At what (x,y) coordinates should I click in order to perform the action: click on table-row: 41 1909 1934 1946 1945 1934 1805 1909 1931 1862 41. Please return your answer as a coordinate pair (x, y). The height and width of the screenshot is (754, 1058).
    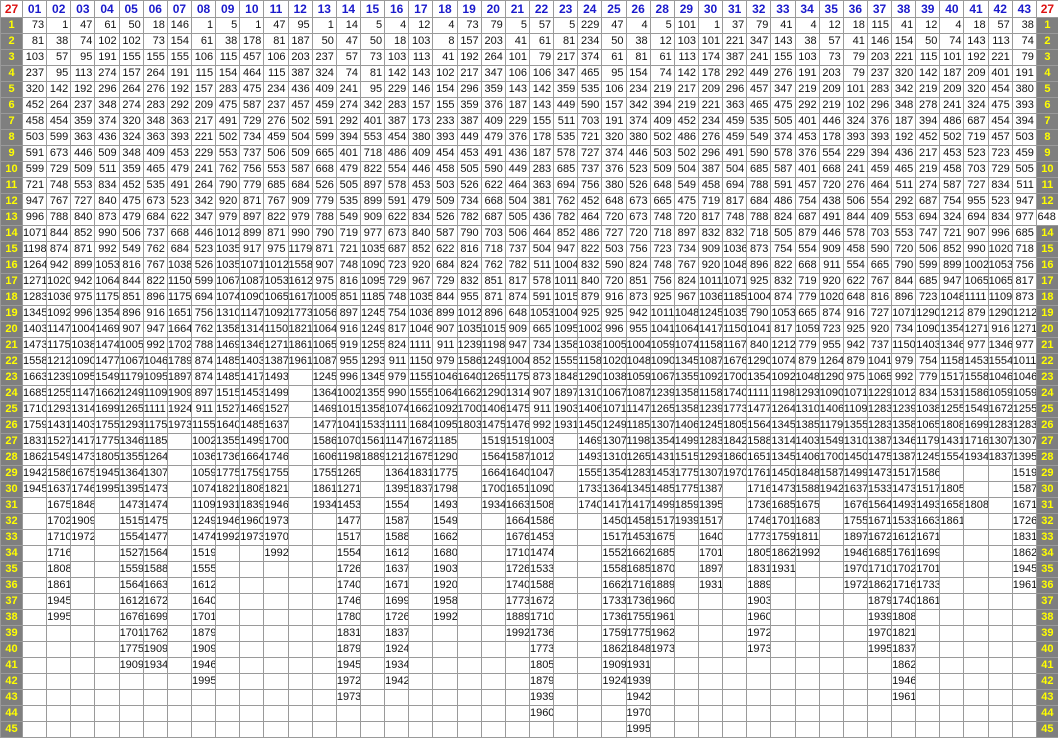
    Looking at the image, I should click on (529, 665).